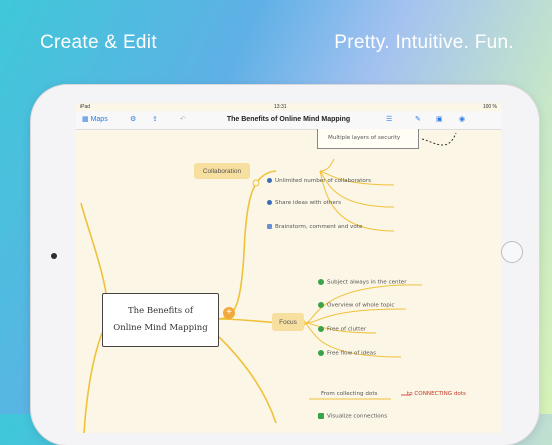  I want to click on collab-child-2: Share ideas with others, so click(304, 203).